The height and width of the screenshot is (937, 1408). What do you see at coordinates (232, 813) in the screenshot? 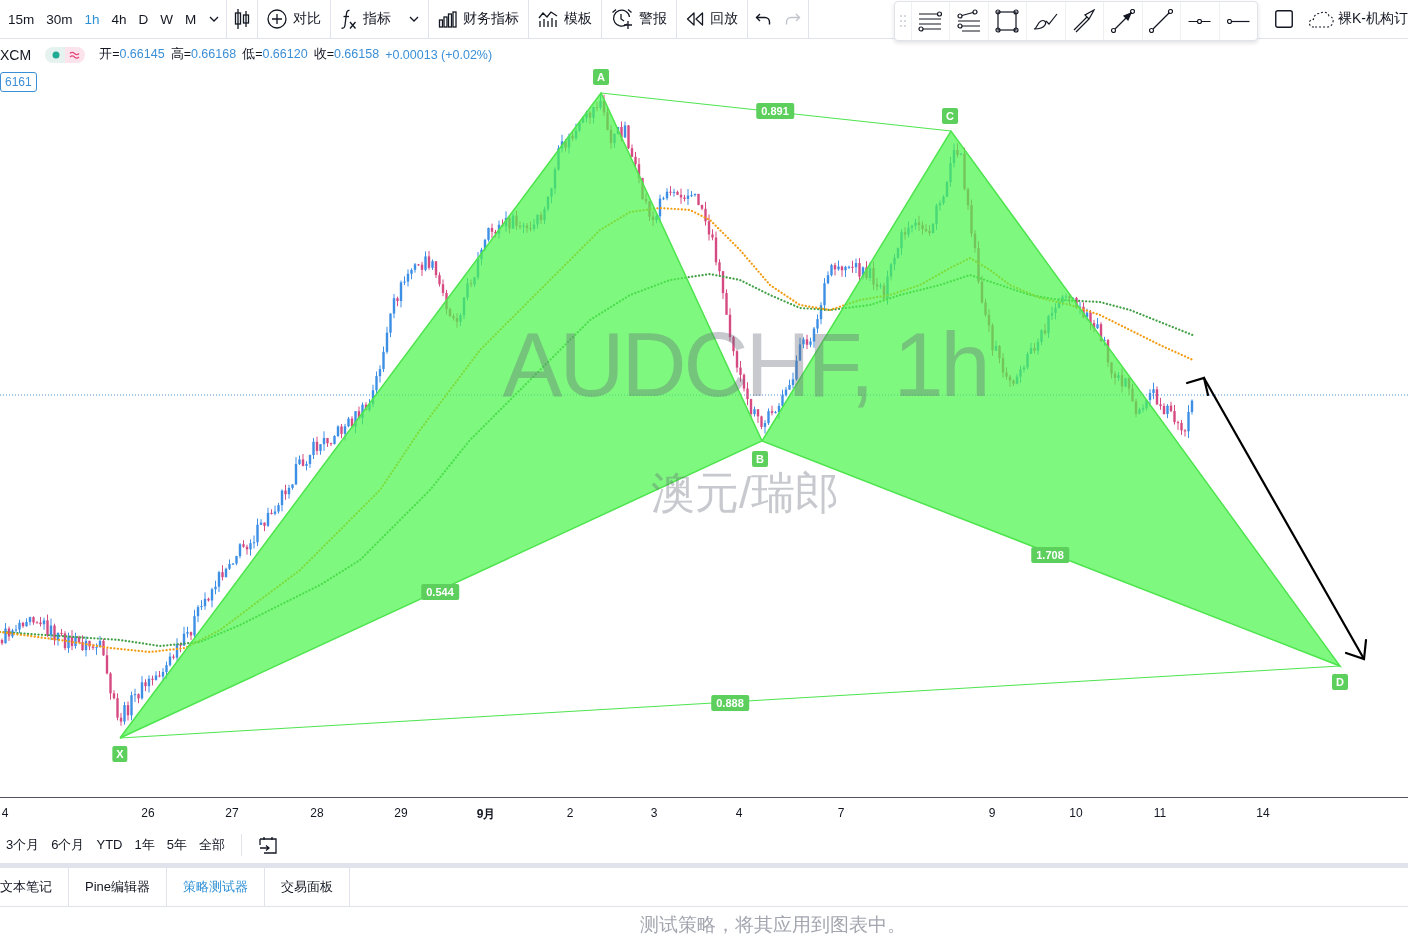
I see `time-axis-label: 27` at bounding box center [232, 813].